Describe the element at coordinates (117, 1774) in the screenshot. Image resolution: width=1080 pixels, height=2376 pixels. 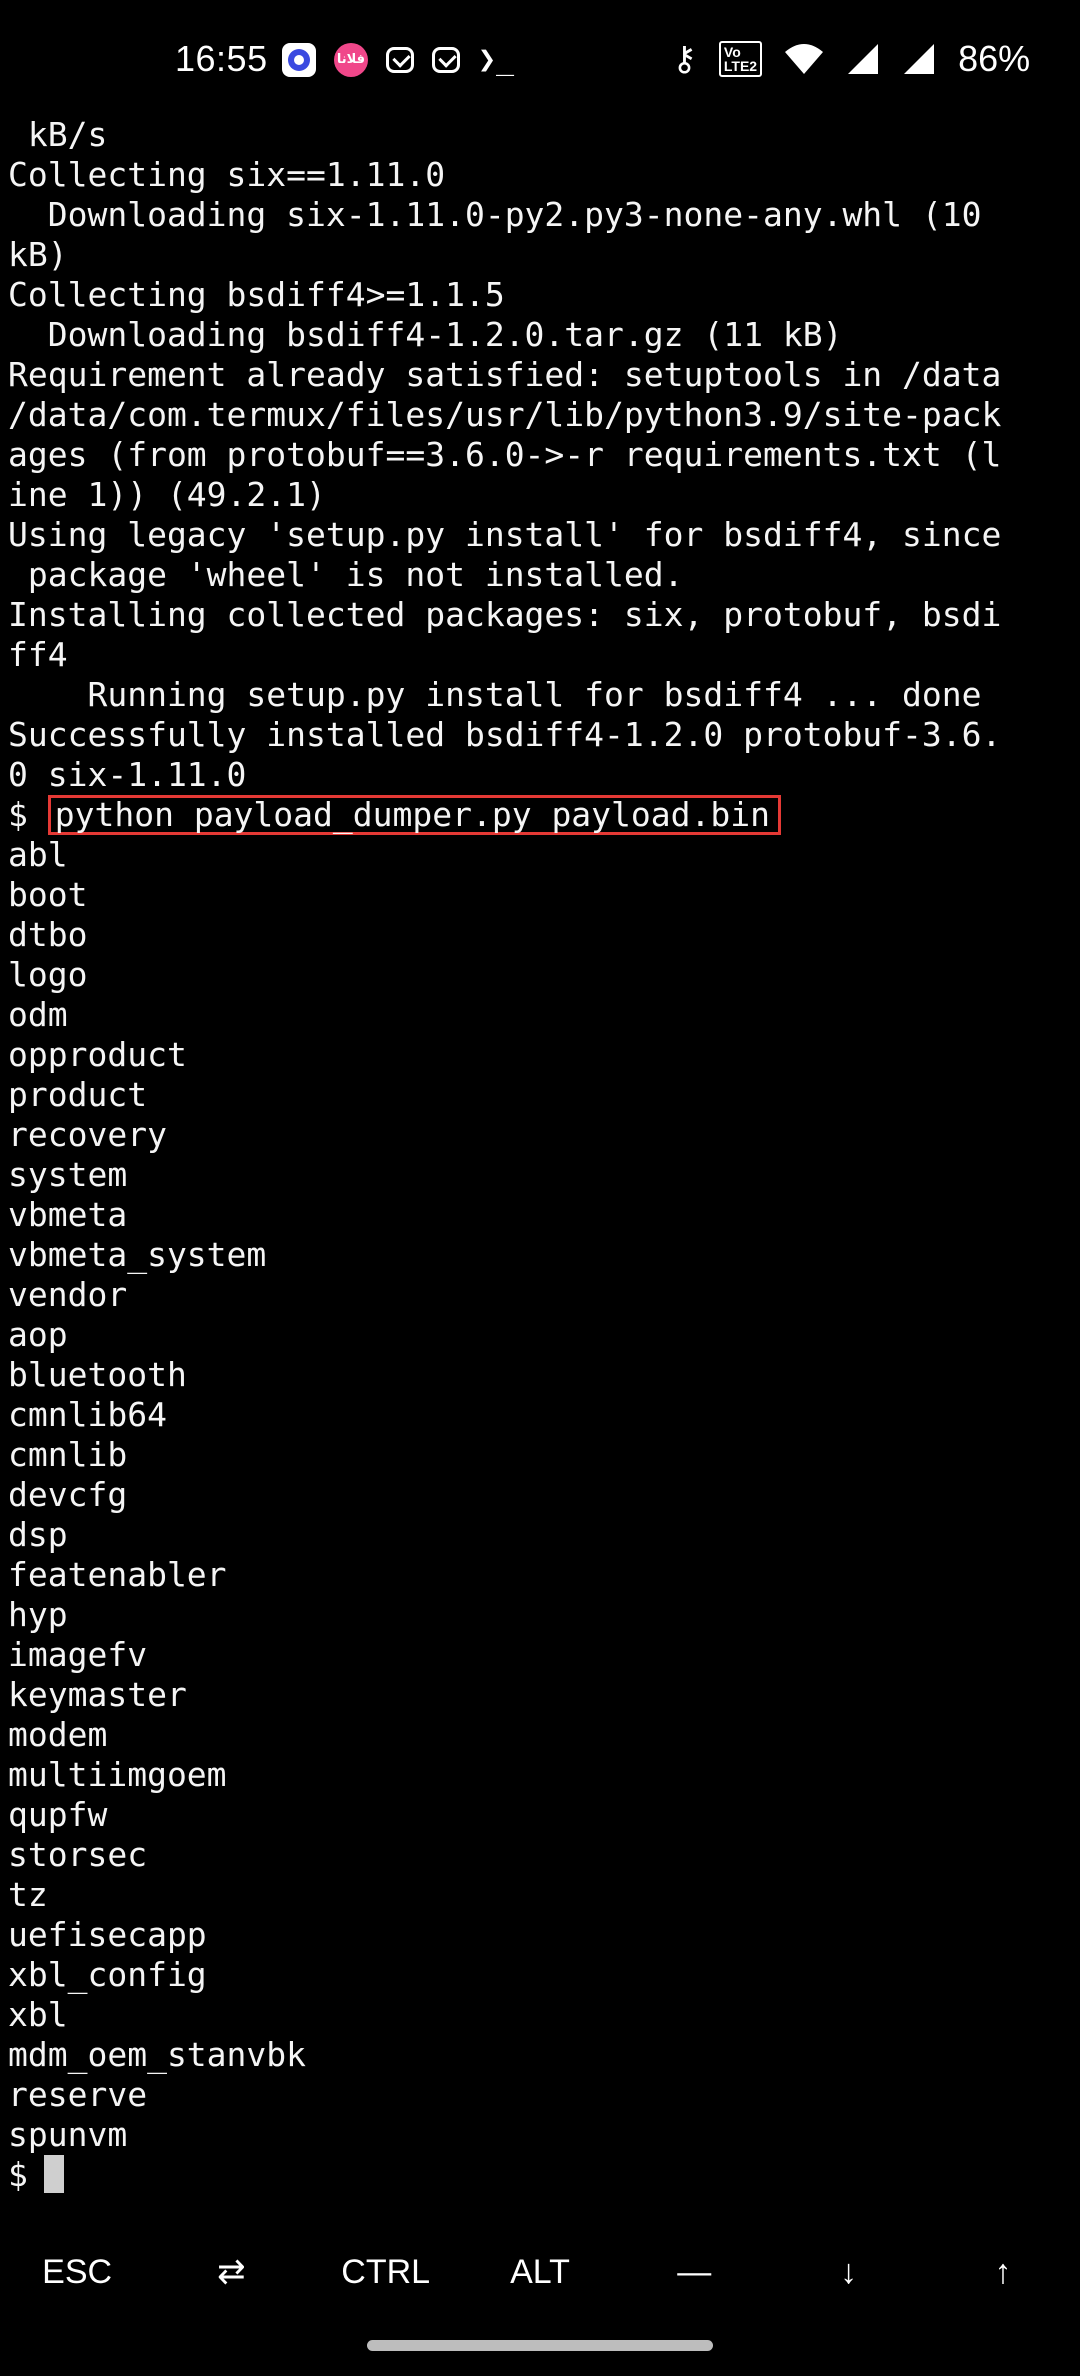
I see `partition-item: multiimgoem` at that location.